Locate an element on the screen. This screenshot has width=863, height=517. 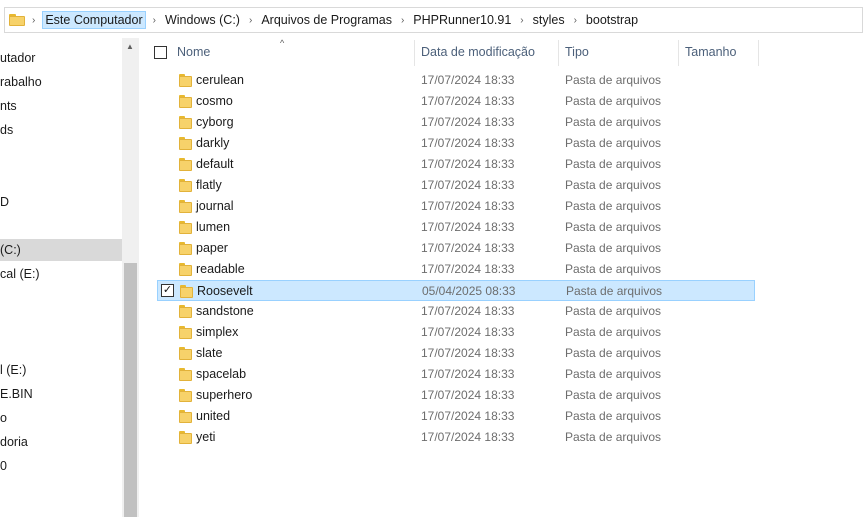
breadcrumb-item: Windows (C:) is located at coordinates (202, 20).